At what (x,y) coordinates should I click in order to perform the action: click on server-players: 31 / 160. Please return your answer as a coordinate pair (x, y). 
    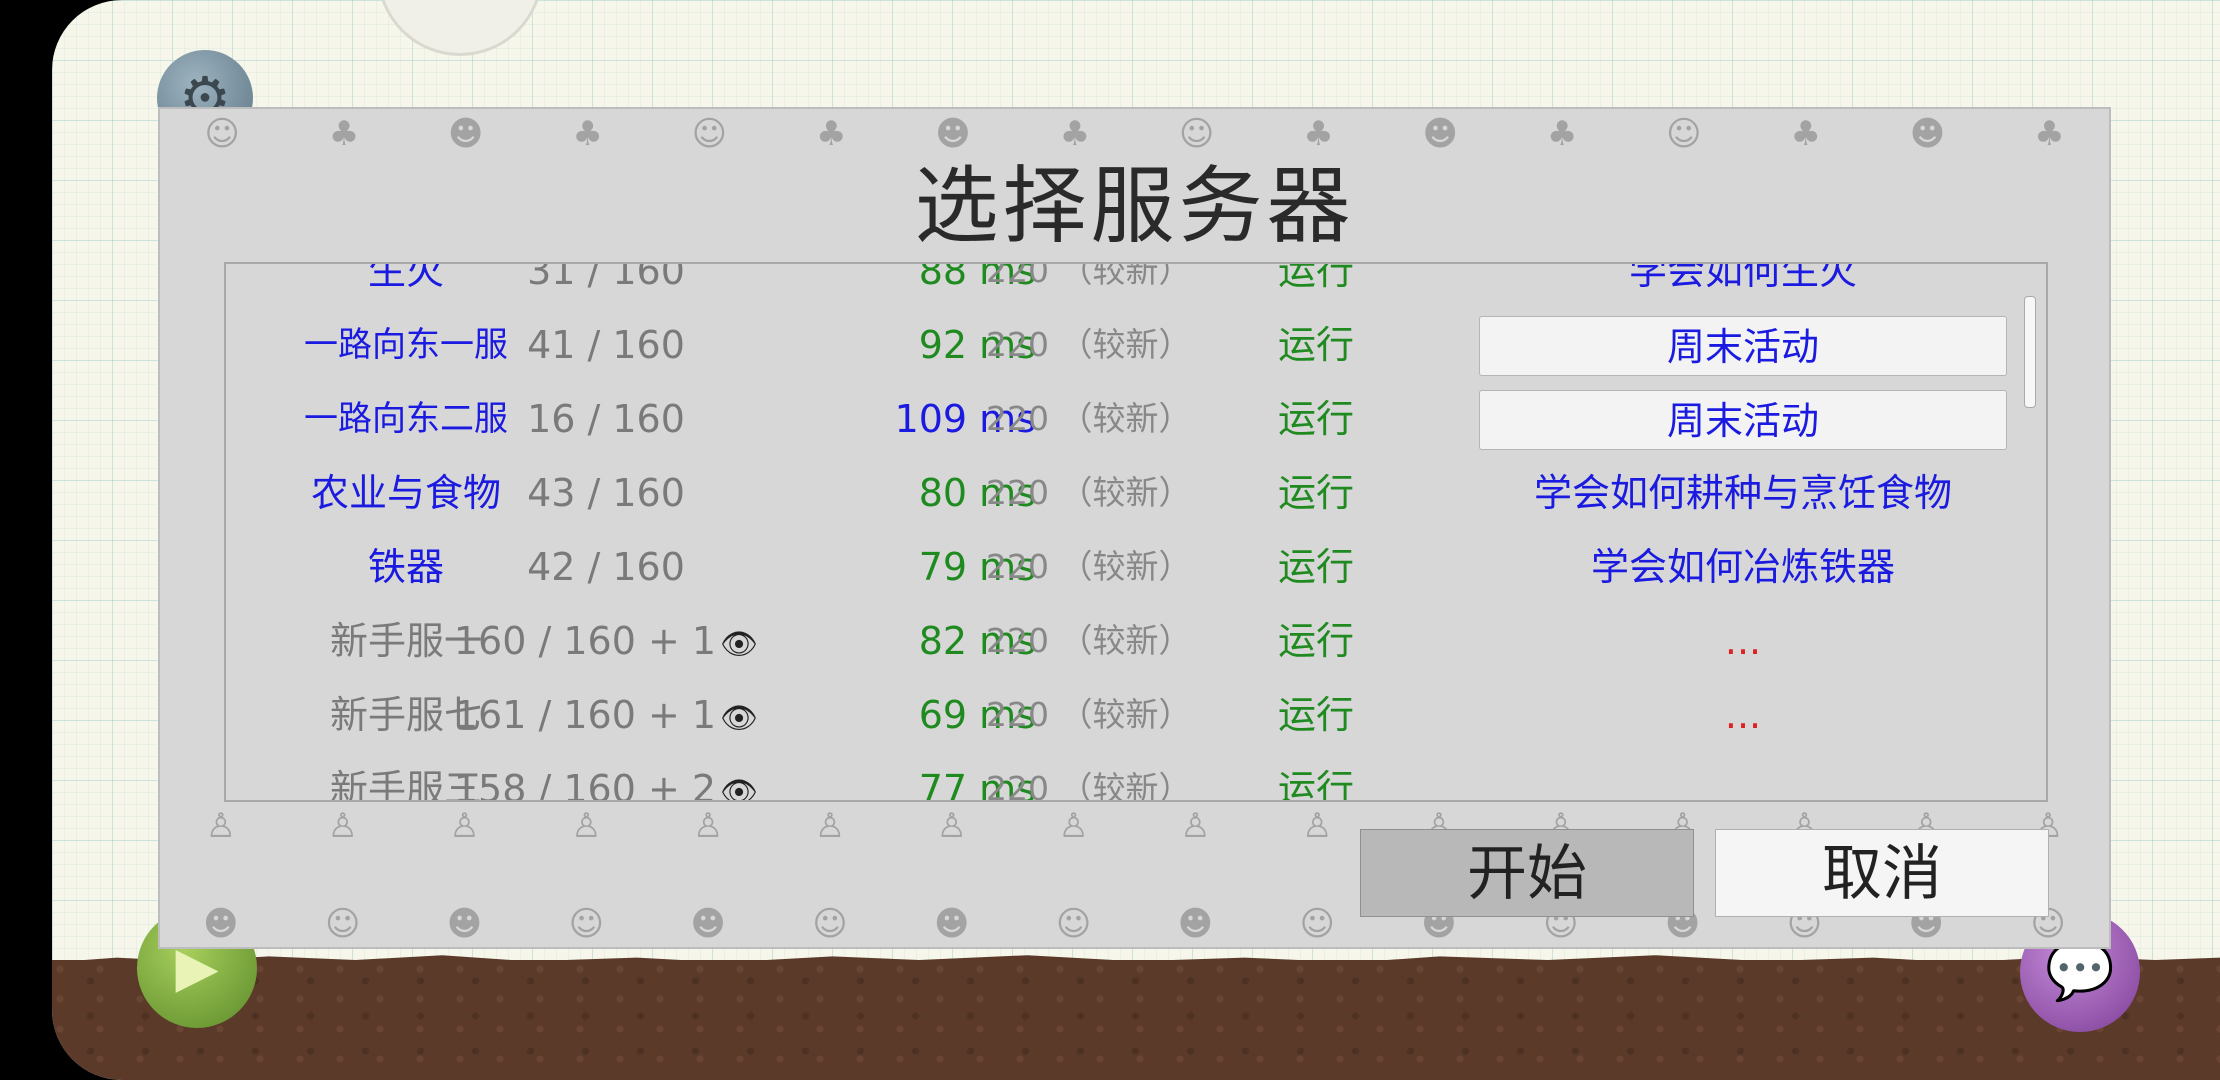
    Looking at the image, I should click on (606, 285).